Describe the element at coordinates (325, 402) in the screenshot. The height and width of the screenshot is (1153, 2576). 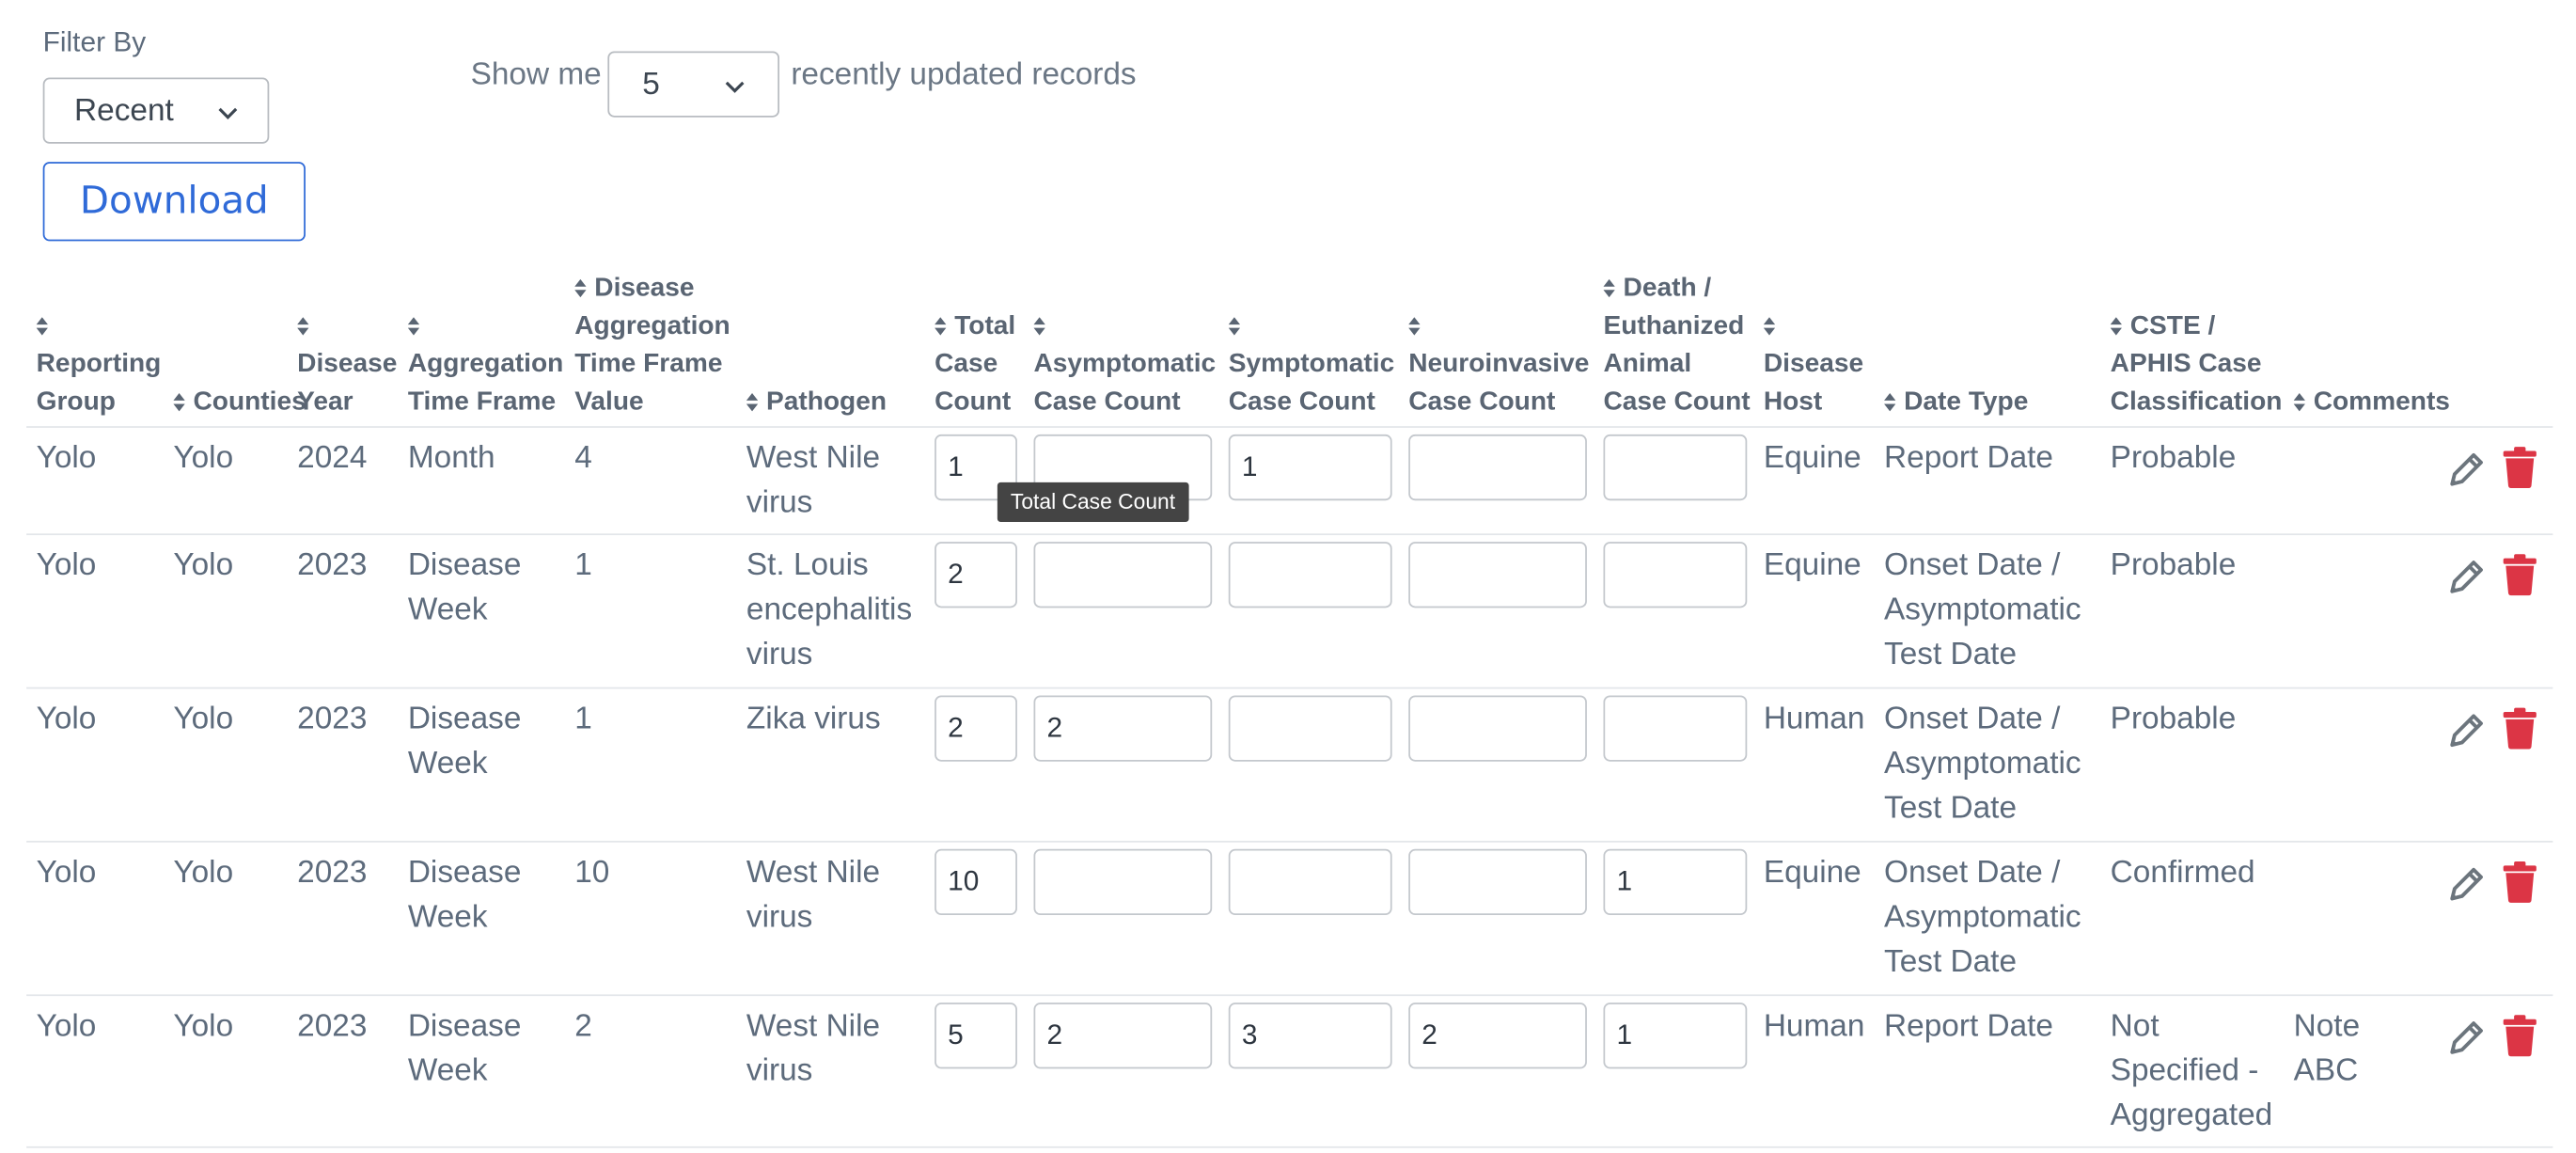
I see `column-header-label: Year` at that location.